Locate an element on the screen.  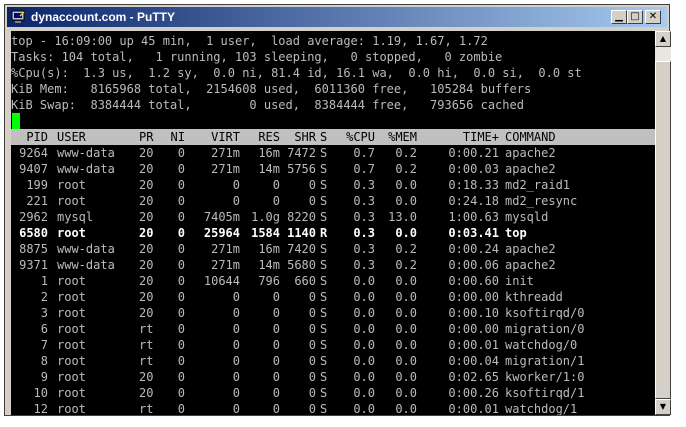
cell-time: 0:02.65 is located at coordinates (473, 377).